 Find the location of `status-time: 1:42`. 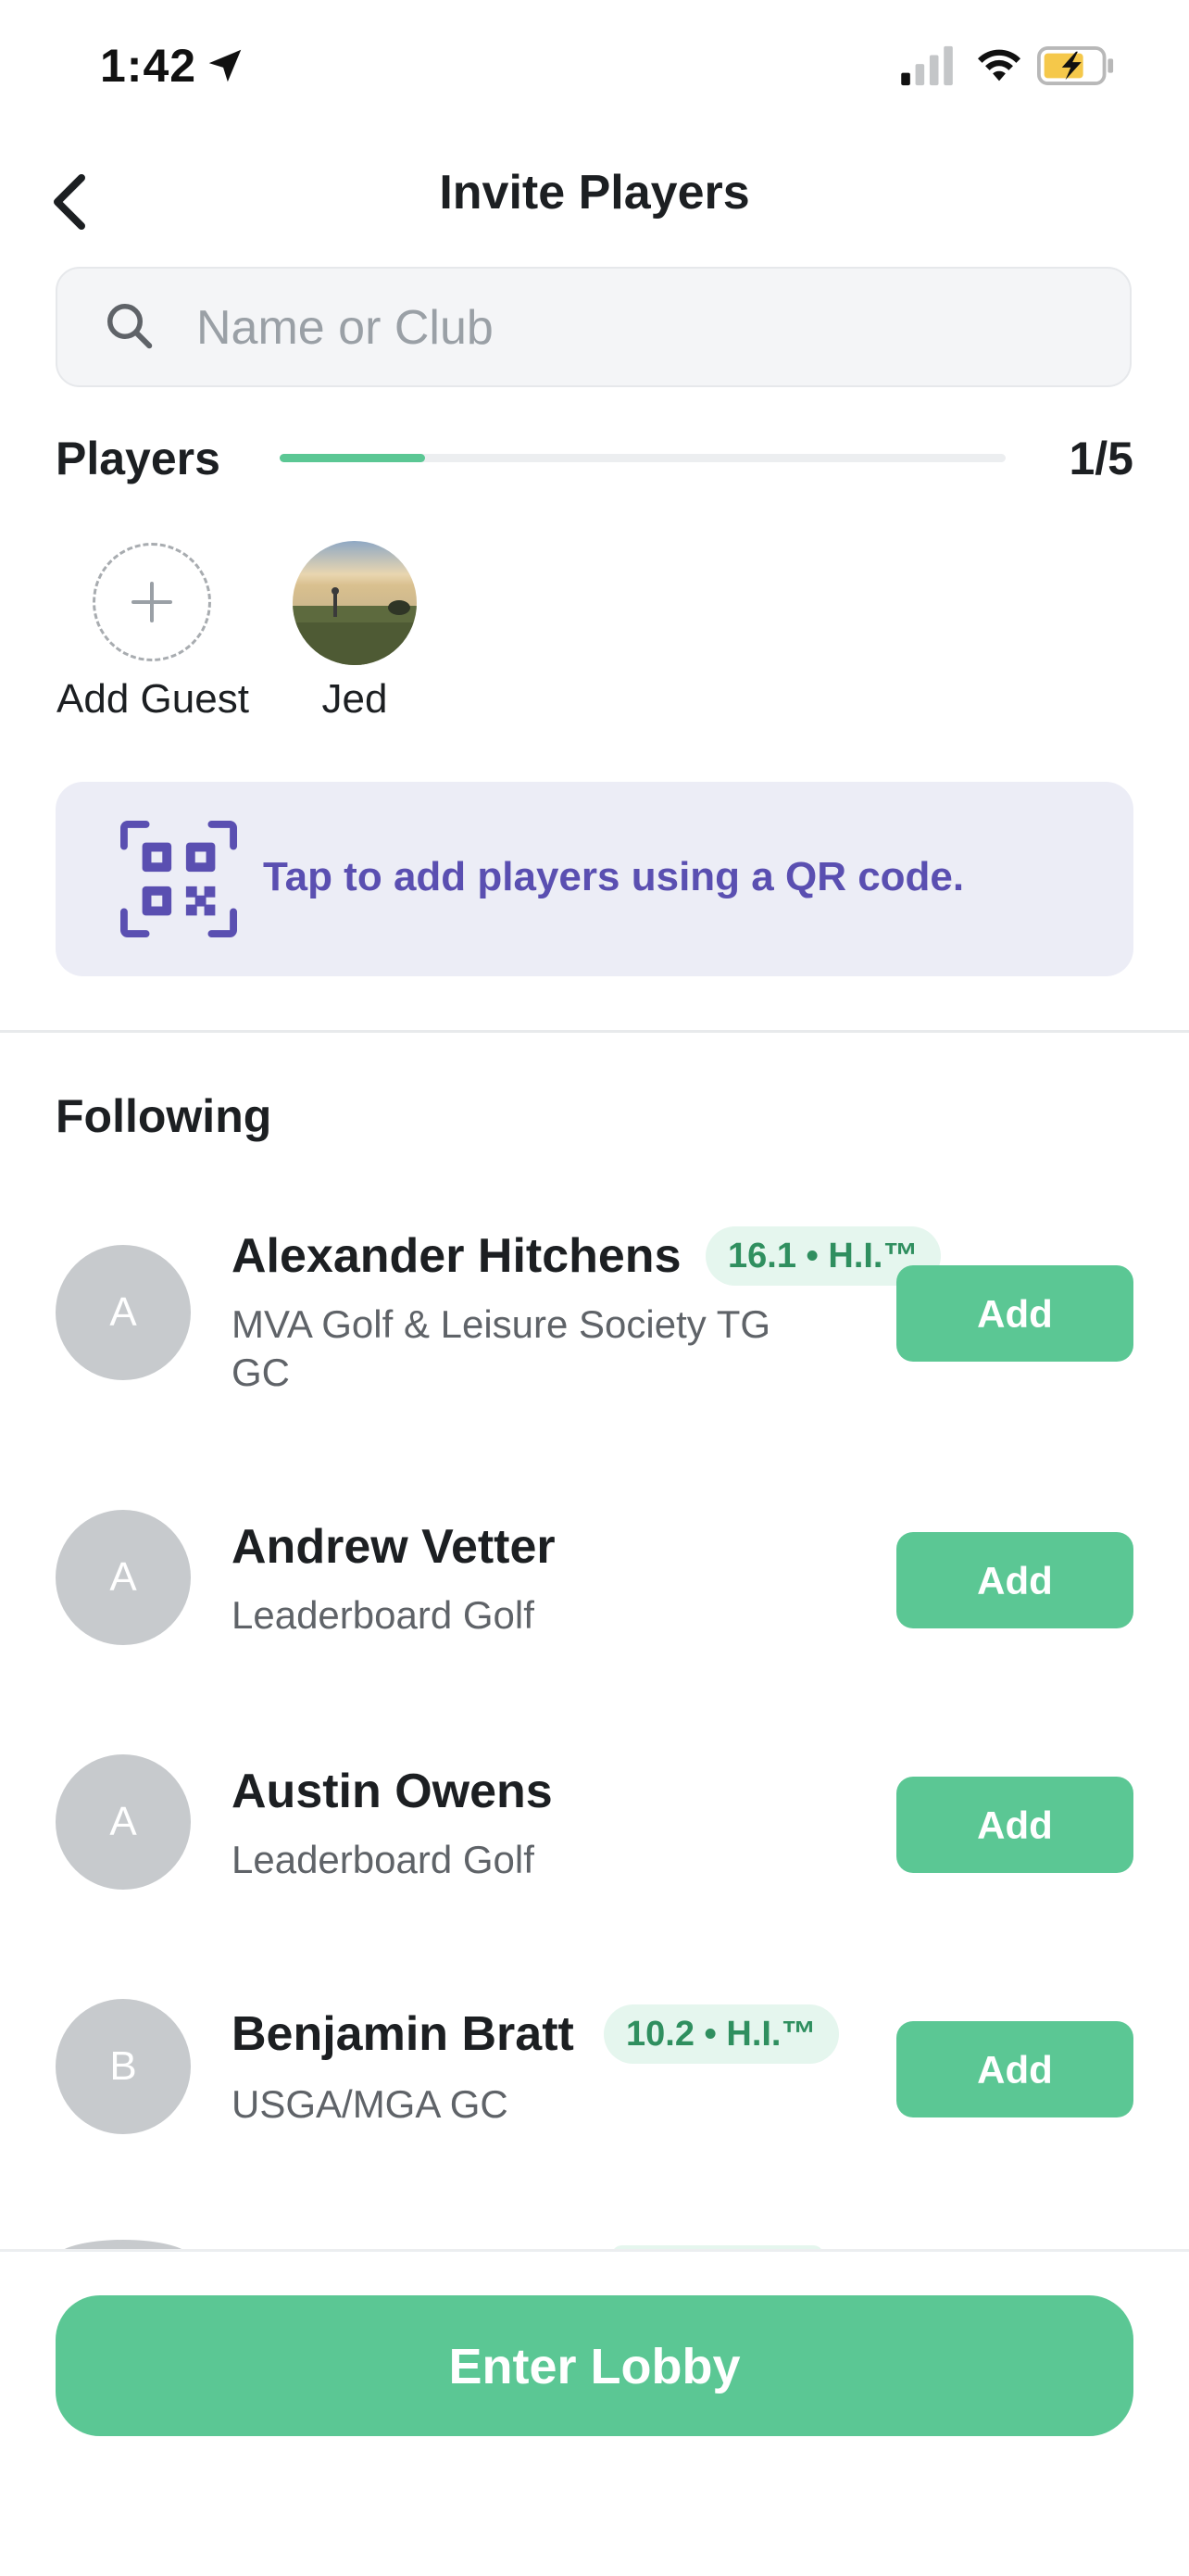

status-time: 1:42 is located at coordinates (148, 66).